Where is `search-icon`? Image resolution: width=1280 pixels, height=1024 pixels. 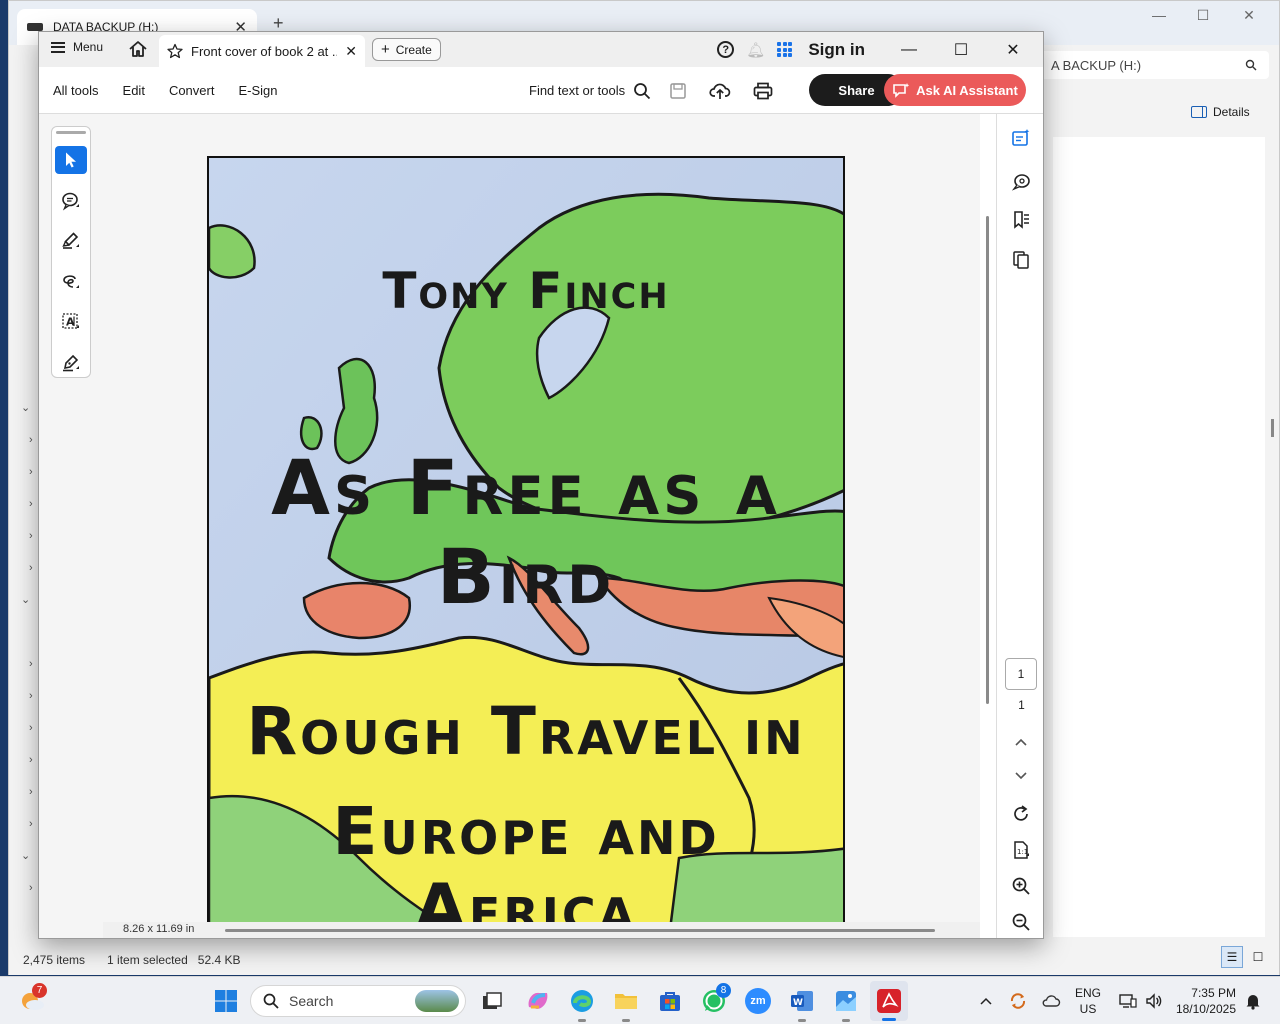
search-icon is located at coordinates (1251, 65).